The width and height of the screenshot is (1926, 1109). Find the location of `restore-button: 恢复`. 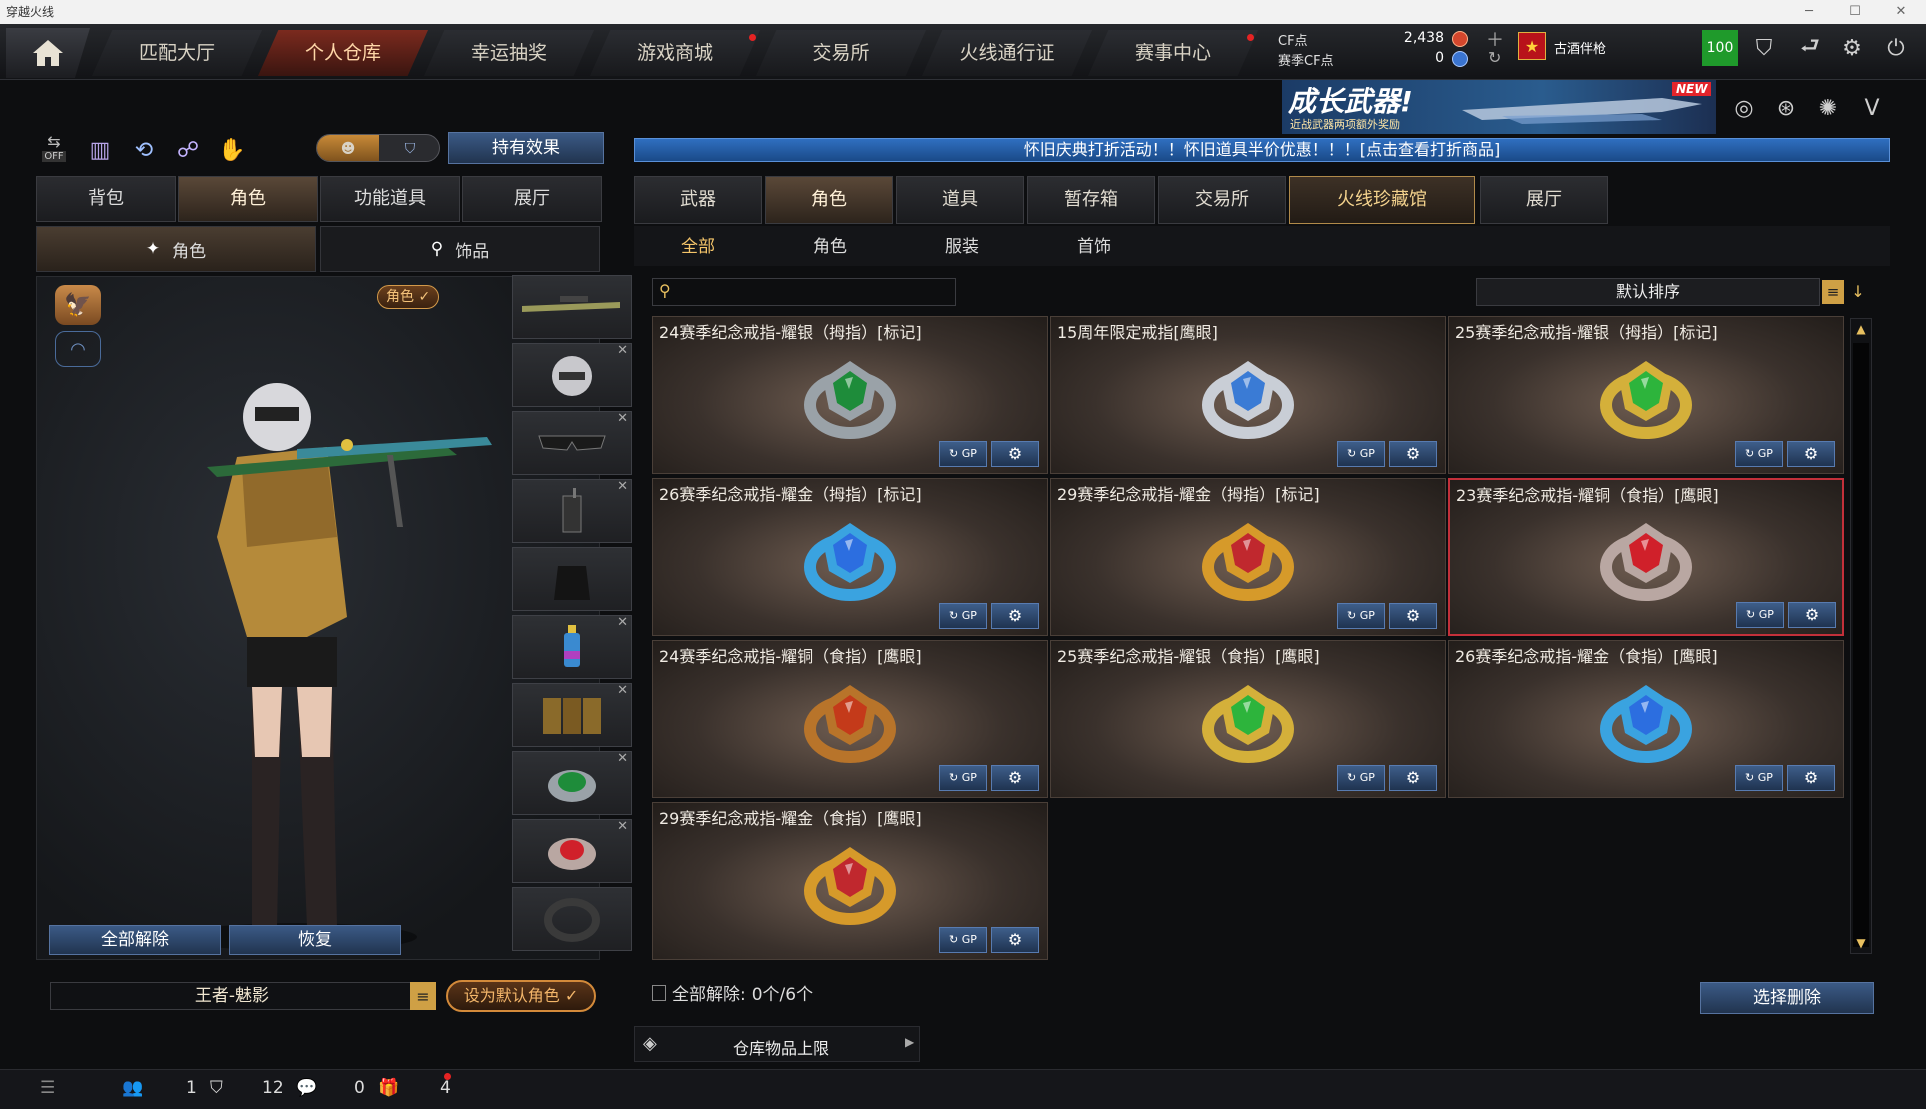

restore-button: 恢复 is located at coordinates (315, 940).